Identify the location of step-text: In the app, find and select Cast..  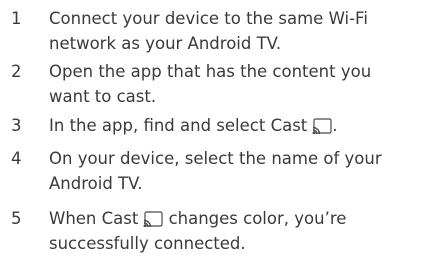
(247, 125).